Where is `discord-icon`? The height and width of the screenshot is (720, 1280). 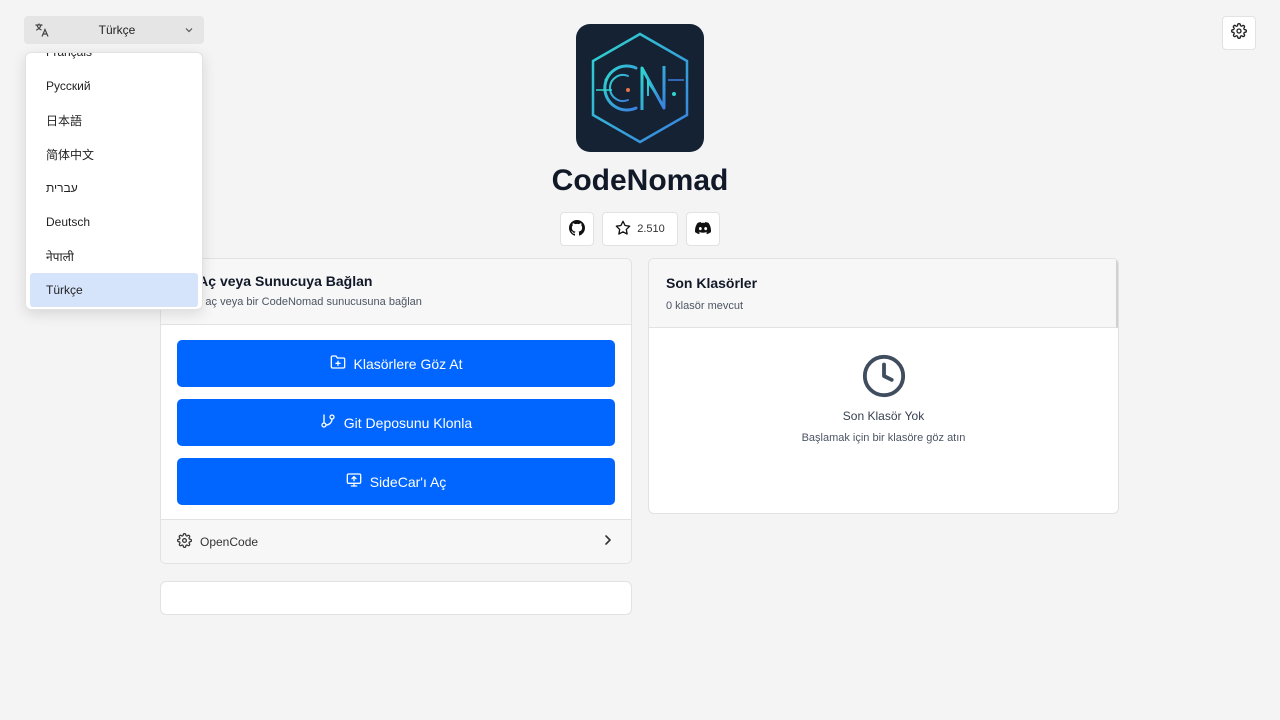 discord-icon is located at coordinates (703, 229).